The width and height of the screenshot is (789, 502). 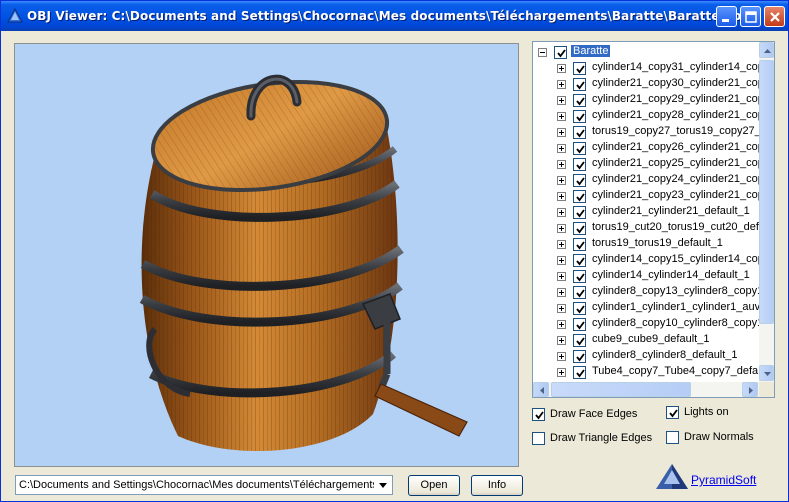 What do you see at coordinates (646, 212) in the screenshot?
I see `tree-item: cylinder21_cylinder21_default_1` at bounding box center [646, 212].